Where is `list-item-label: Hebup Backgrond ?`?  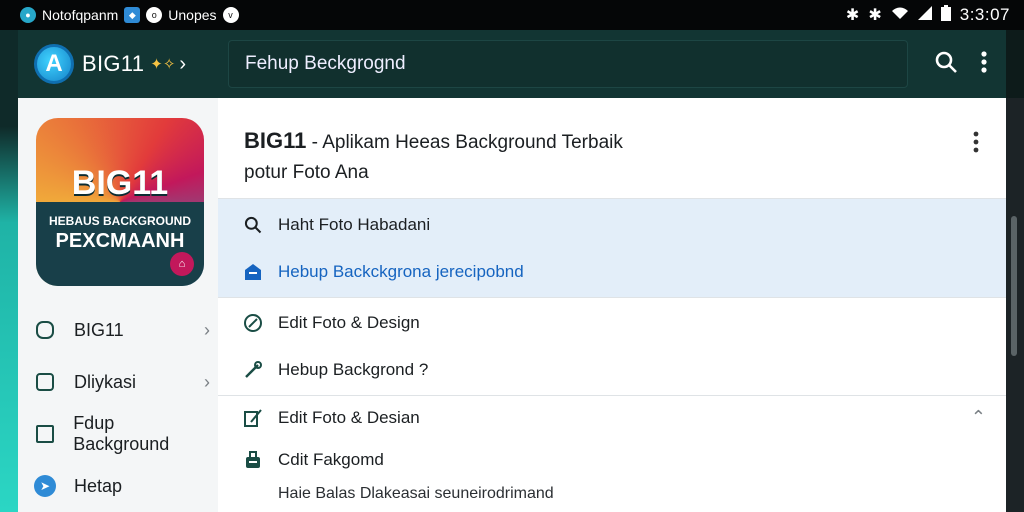
list-item-label: Hebup Backgrond ? is located at coordinates (353, 369).